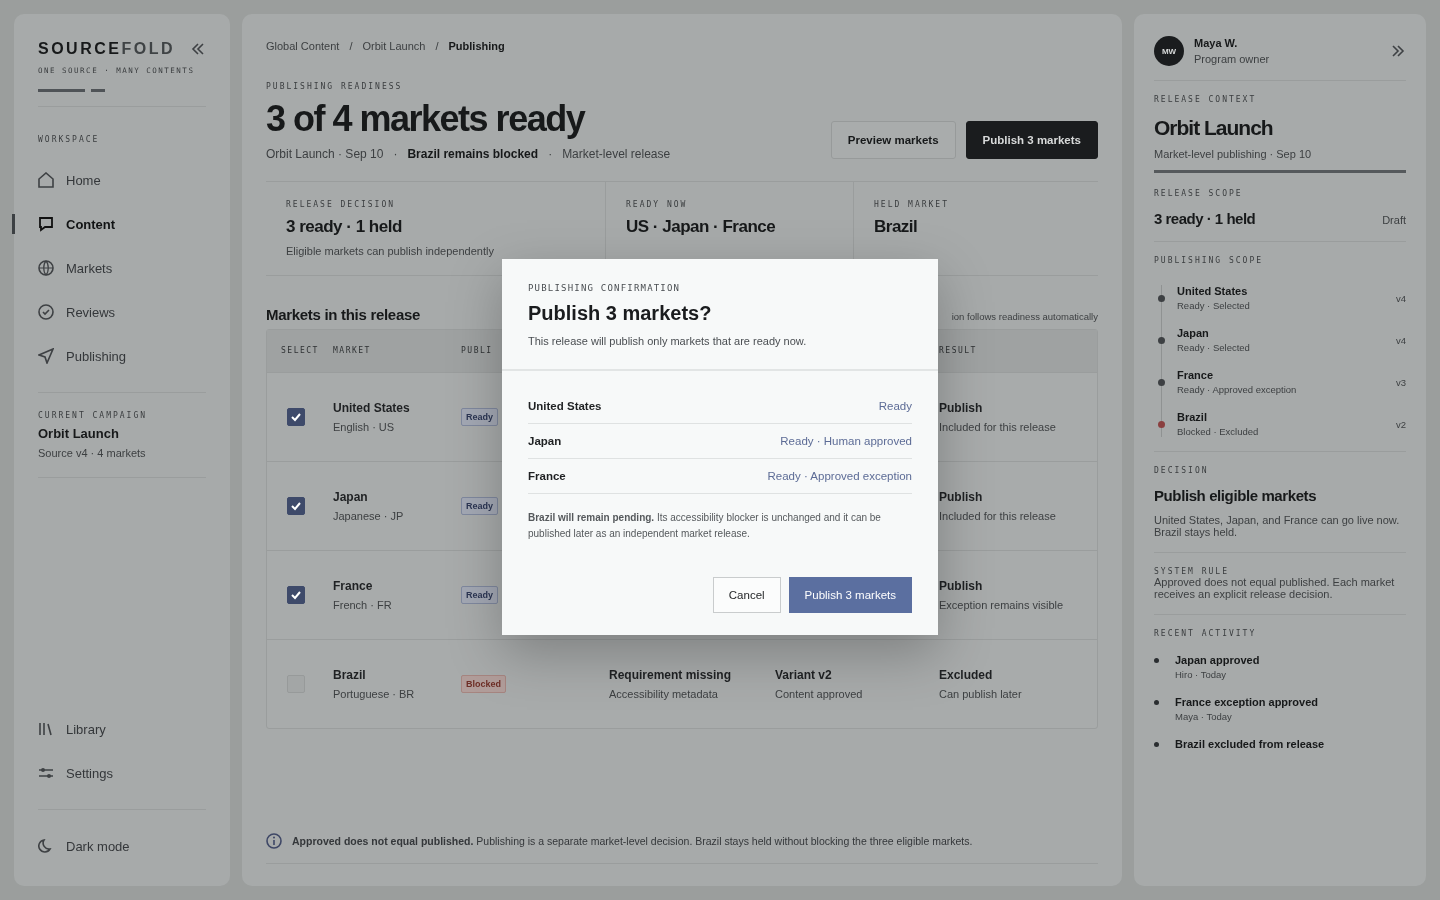 This screenshot has height=900, width=1440. What do you see at coordinates (374, 693) in the screenshot?
I see `market-name-note: Portuguese · BR` at bounding box center [374, 693].